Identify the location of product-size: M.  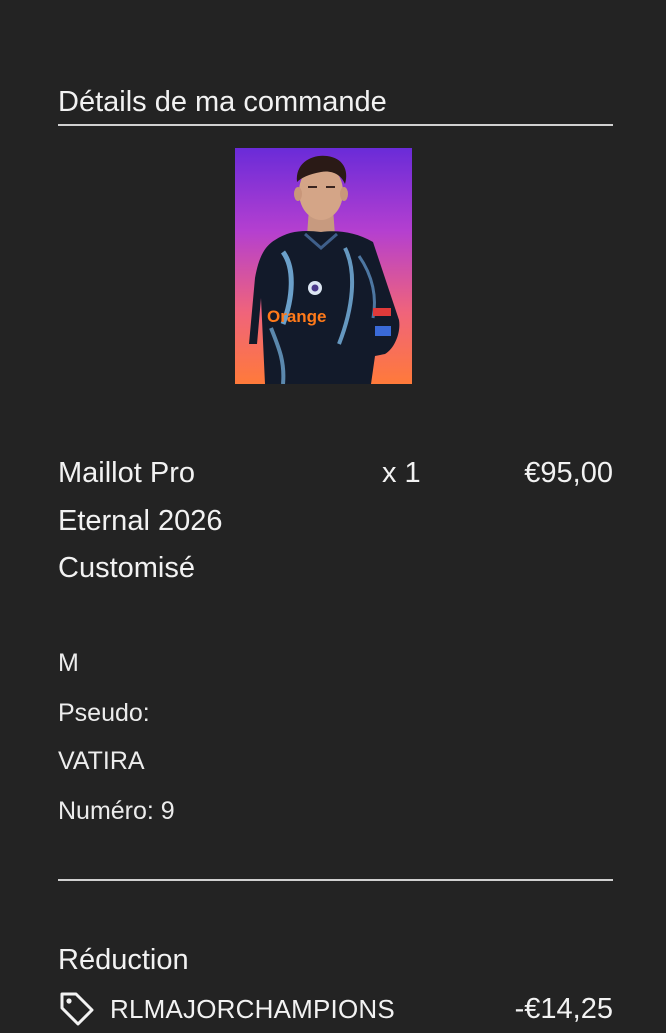
(68, 663).